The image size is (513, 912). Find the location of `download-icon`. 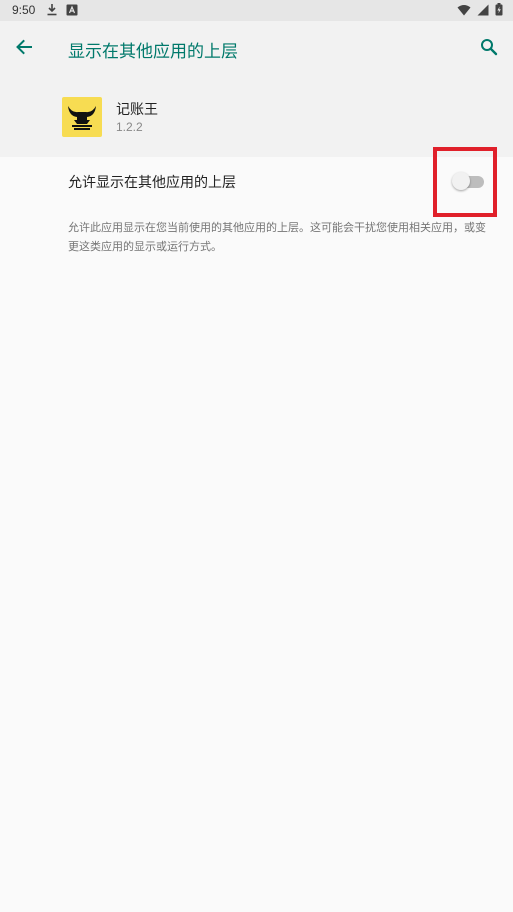

download-icon is located at coordinates (52, 10).